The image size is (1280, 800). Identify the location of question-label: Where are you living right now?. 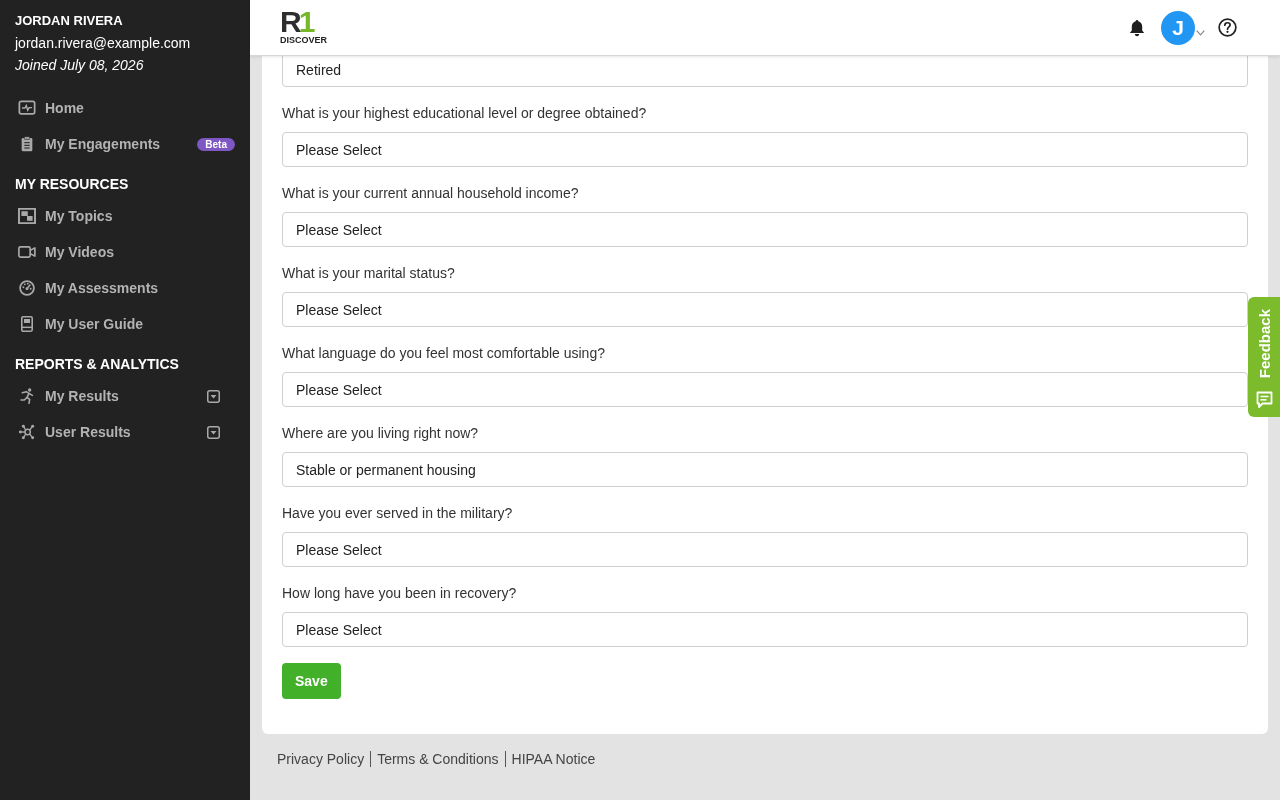
(380, 433).